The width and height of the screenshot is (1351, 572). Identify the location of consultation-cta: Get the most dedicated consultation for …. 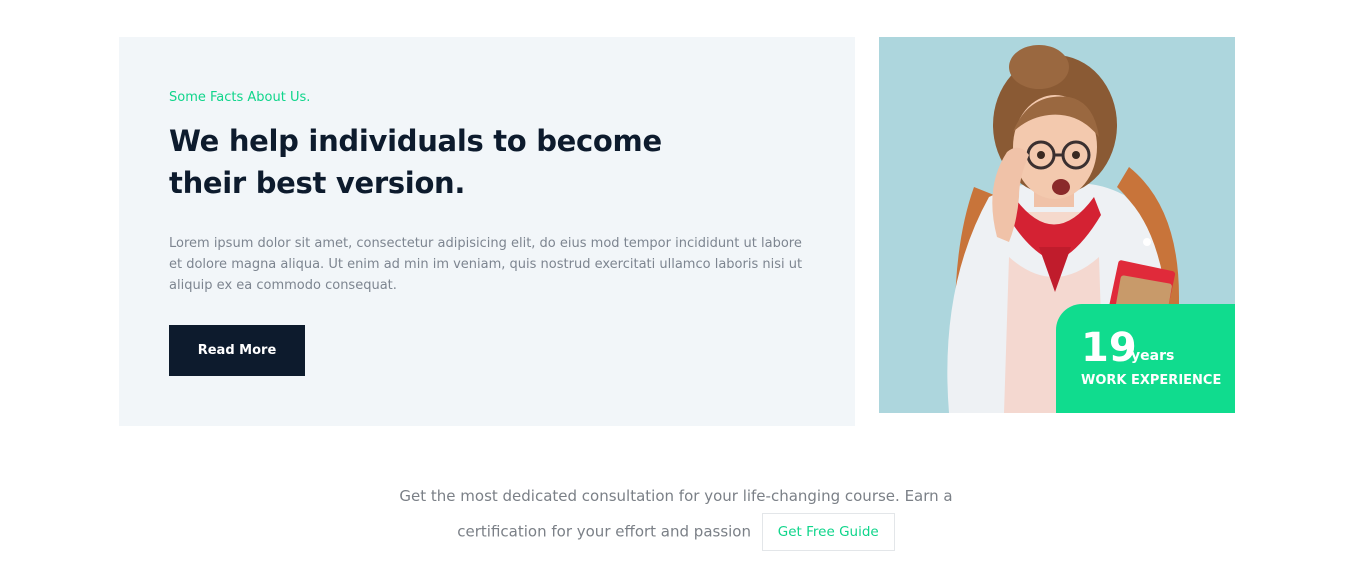
(676, 515).